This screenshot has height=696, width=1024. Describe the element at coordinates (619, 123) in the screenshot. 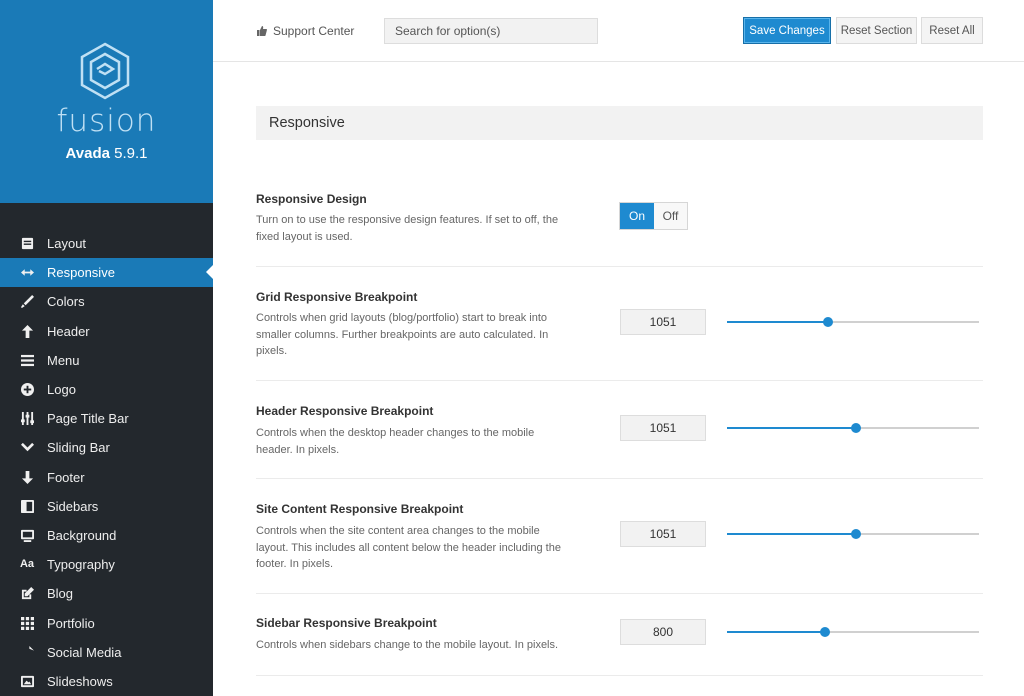

I see `section-title: Responsive` at that location.